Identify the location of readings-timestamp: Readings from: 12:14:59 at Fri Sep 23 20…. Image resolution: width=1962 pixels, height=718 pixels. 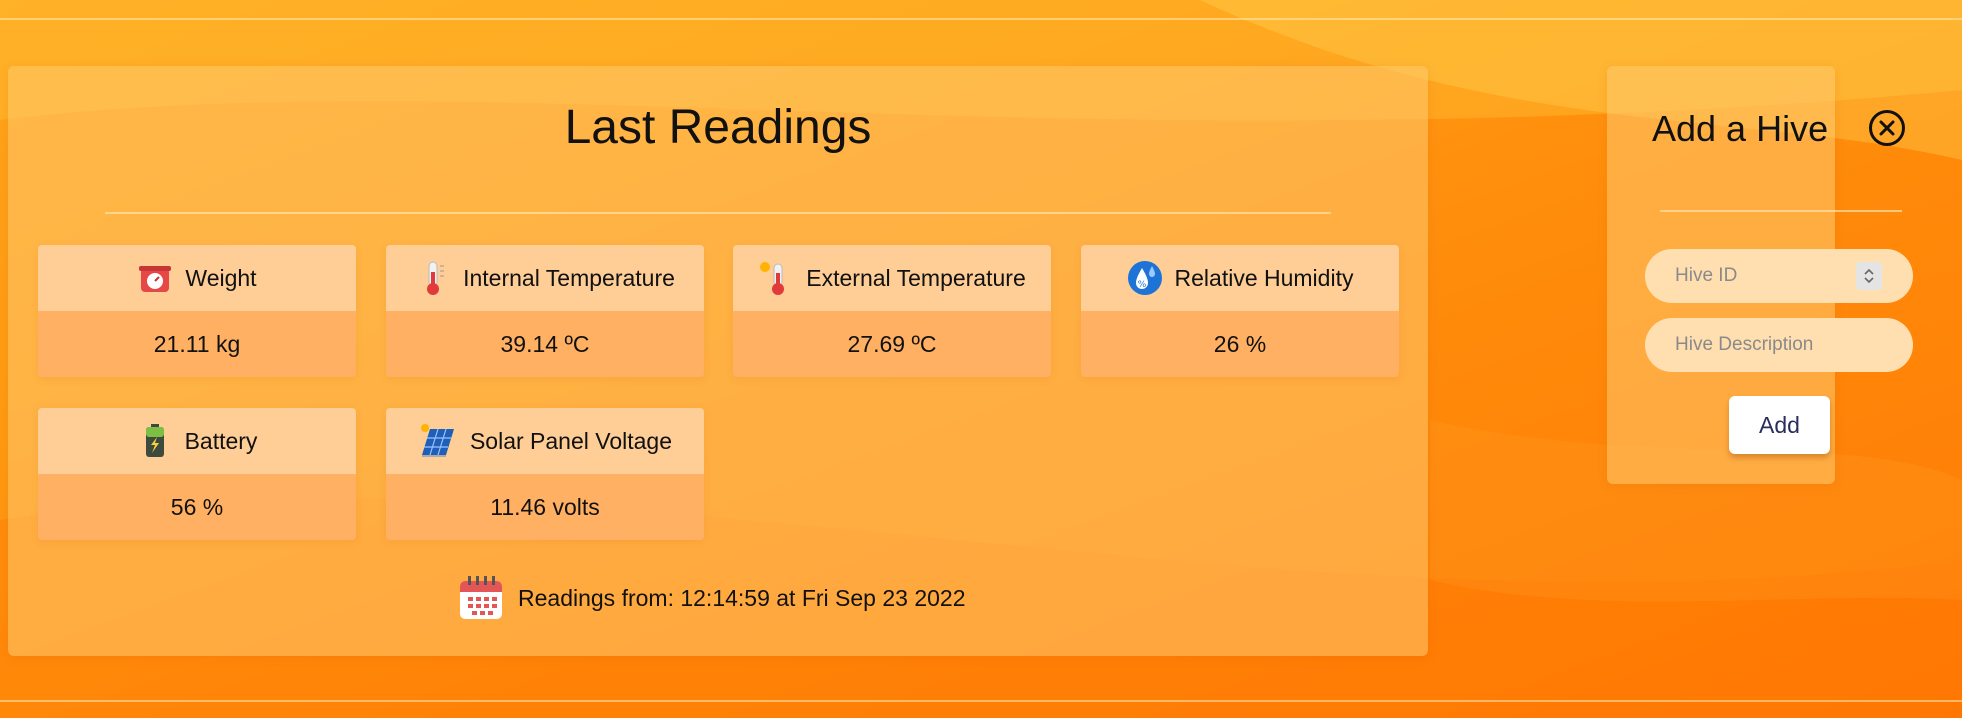
(712, 598).